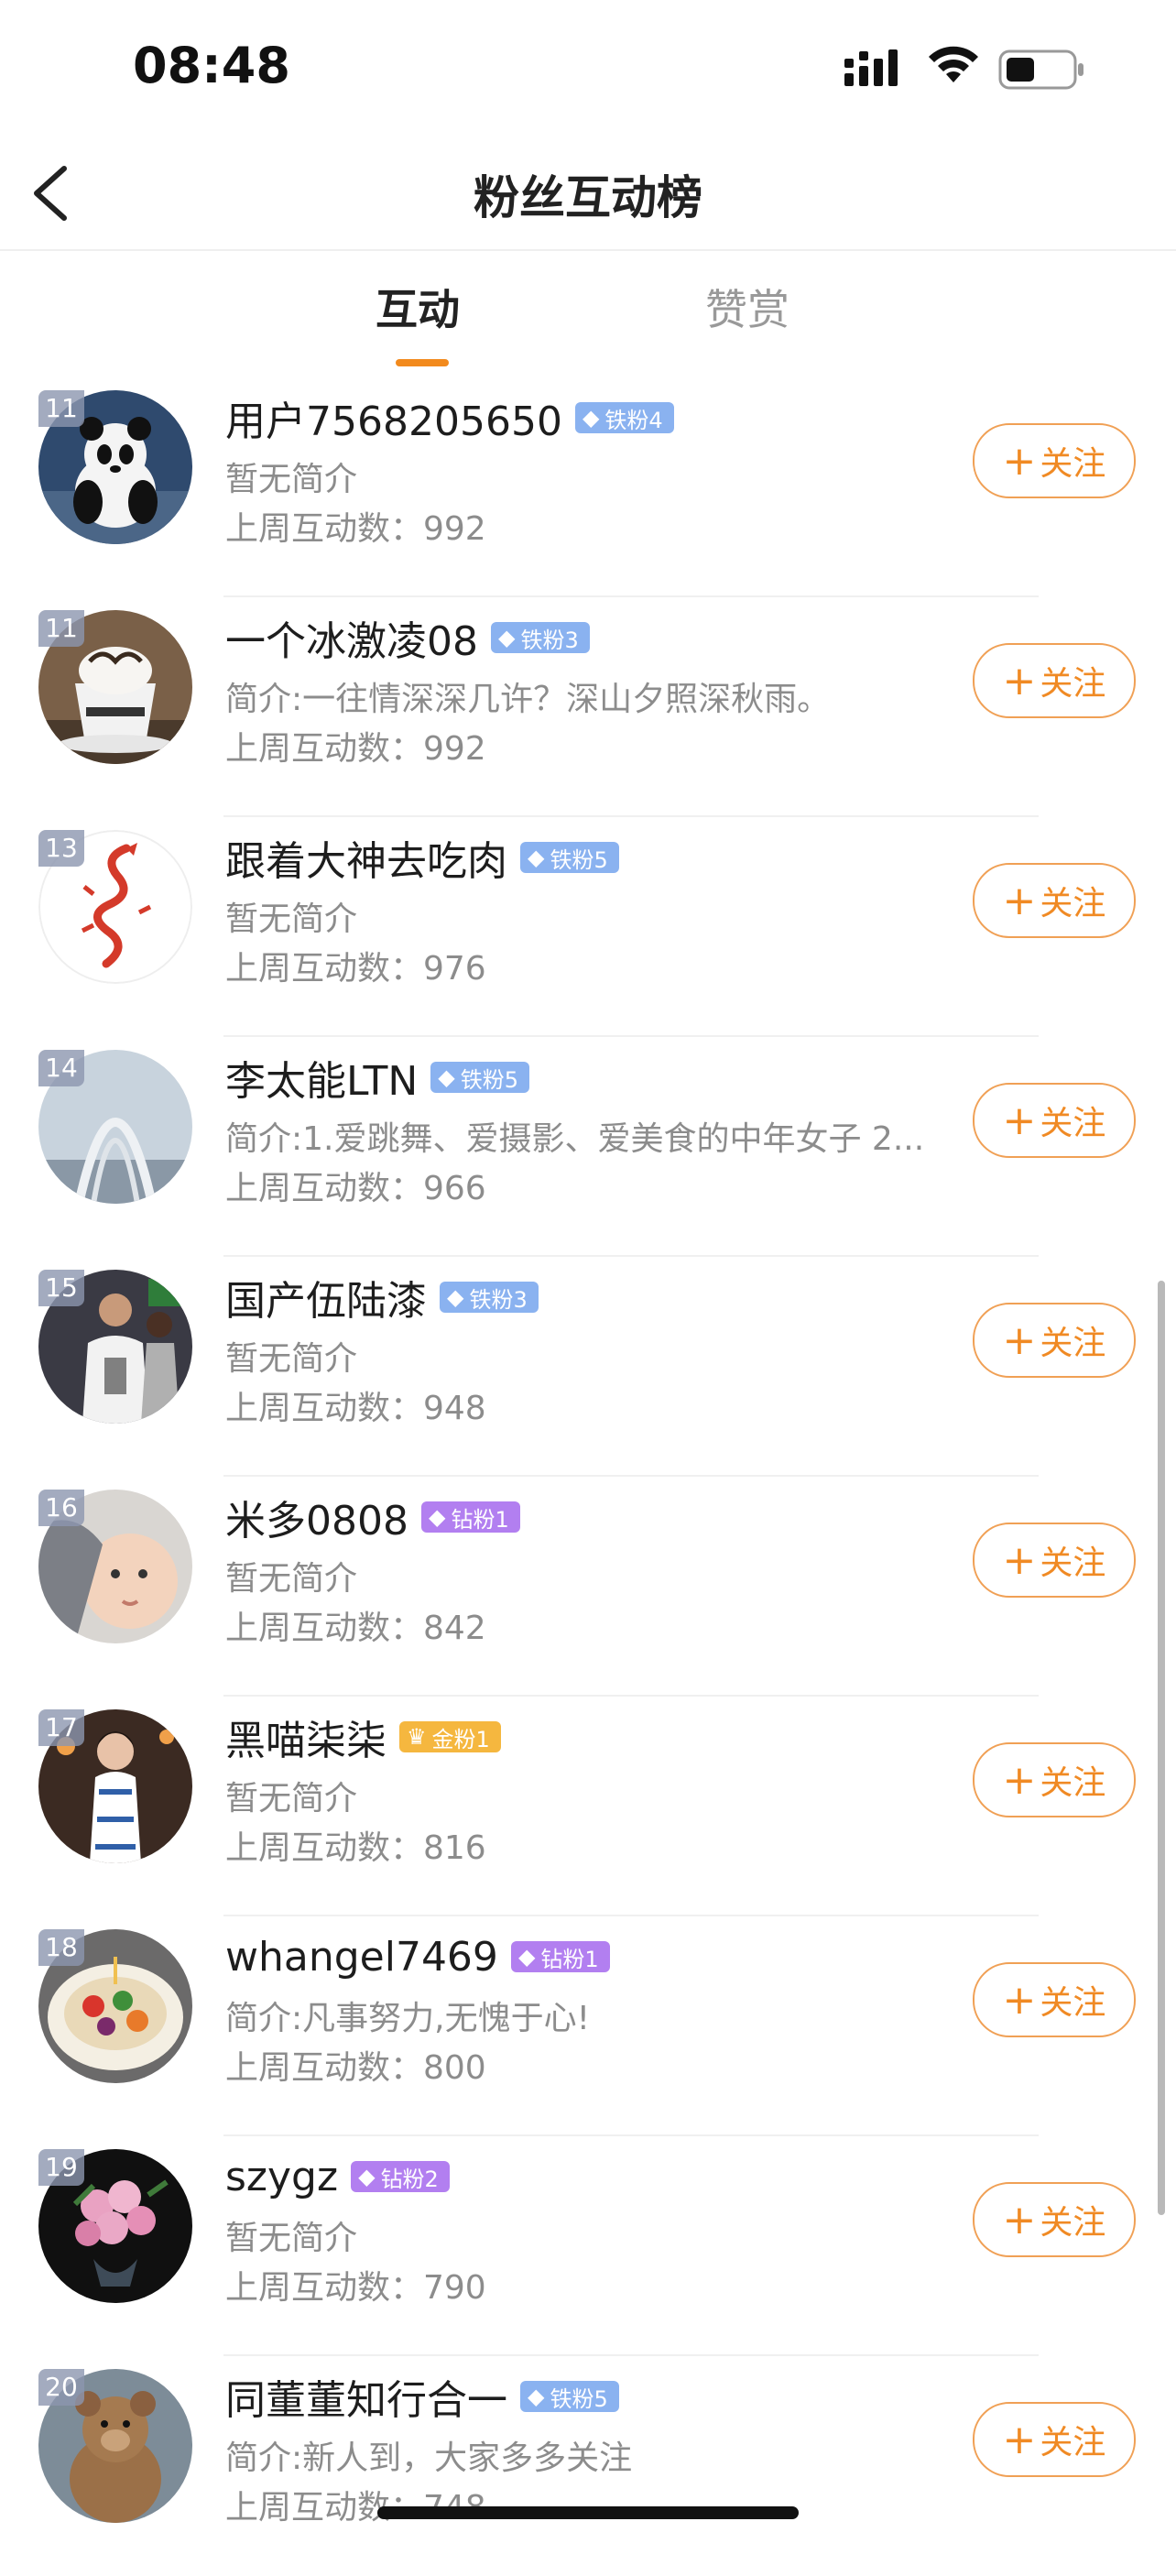 The image size is (1176, 2576). What do you see at coordinates (429, 2459) in the screenshot?
I see `fan-bio: 简介:新人到，大家多多关注` at bounding box center [429, 2459].